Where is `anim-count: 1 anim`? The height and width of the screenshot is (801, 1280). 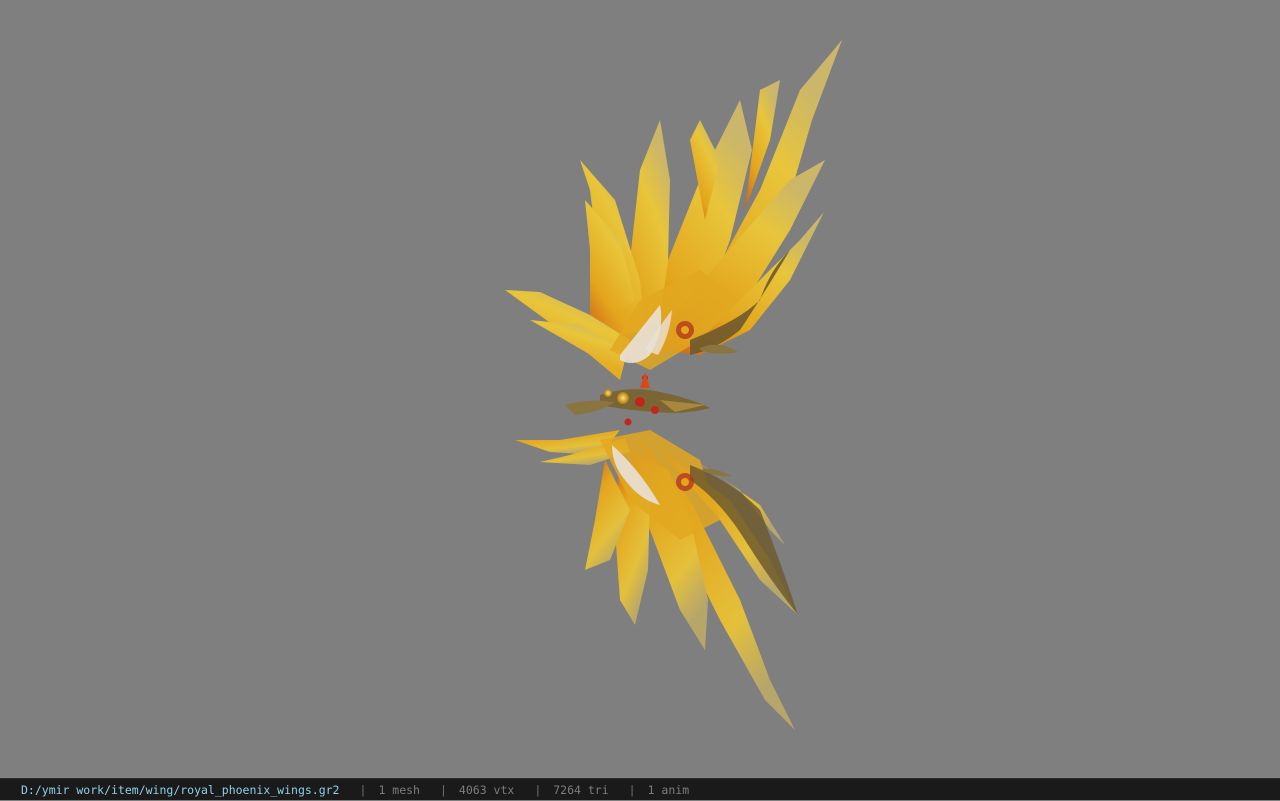 anim-count: 1 anim is located at coordinates (668, 789).